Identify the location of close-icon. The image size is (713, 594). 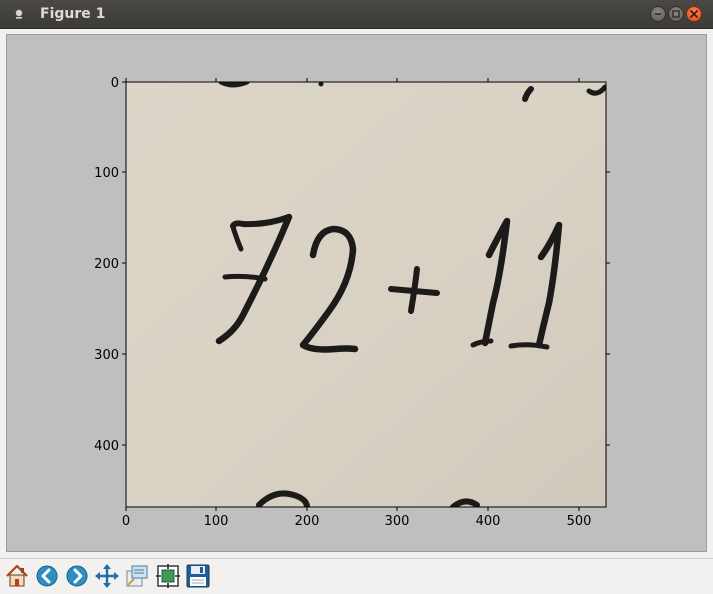
(694, 14).